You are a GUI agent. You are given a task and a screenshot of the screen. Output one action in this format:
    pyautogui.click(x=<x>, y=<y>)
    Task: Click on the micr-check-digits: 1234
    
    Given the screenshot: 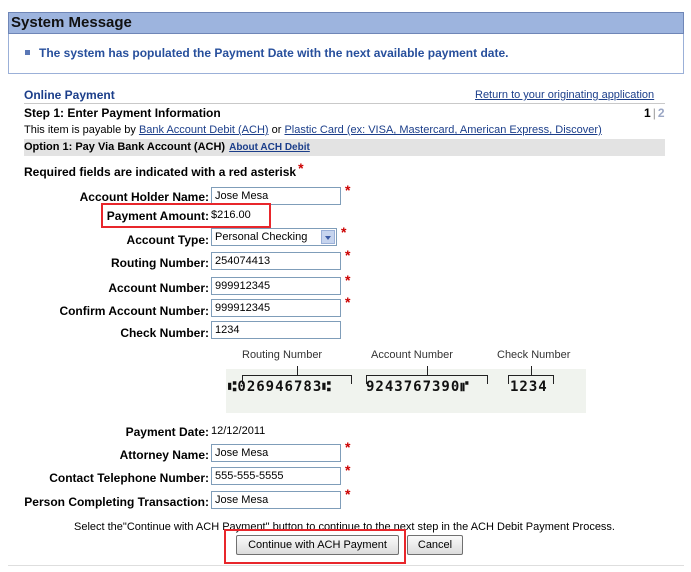 What is the action you would take?
    pyautogui.click(x=529, y=387)
    